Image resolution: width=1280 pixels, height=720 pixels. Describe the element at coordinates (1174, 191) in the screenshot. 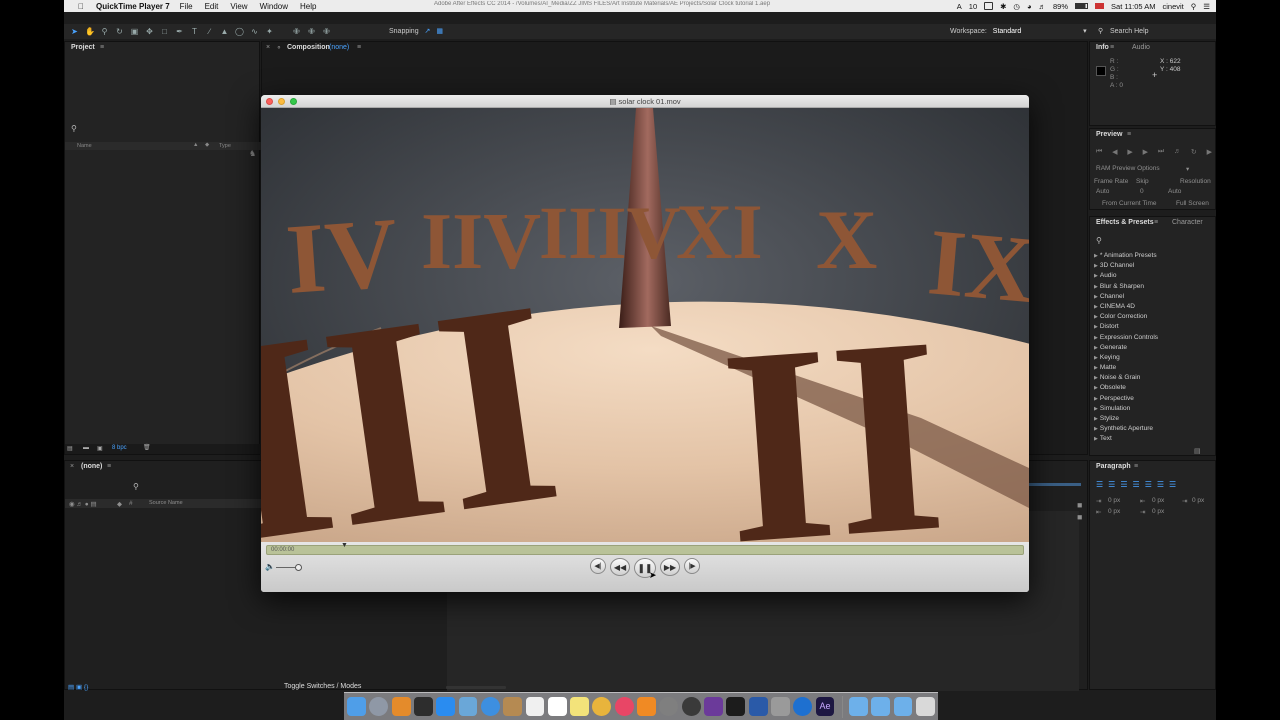

I see `resolution-value: Auto` at that location.